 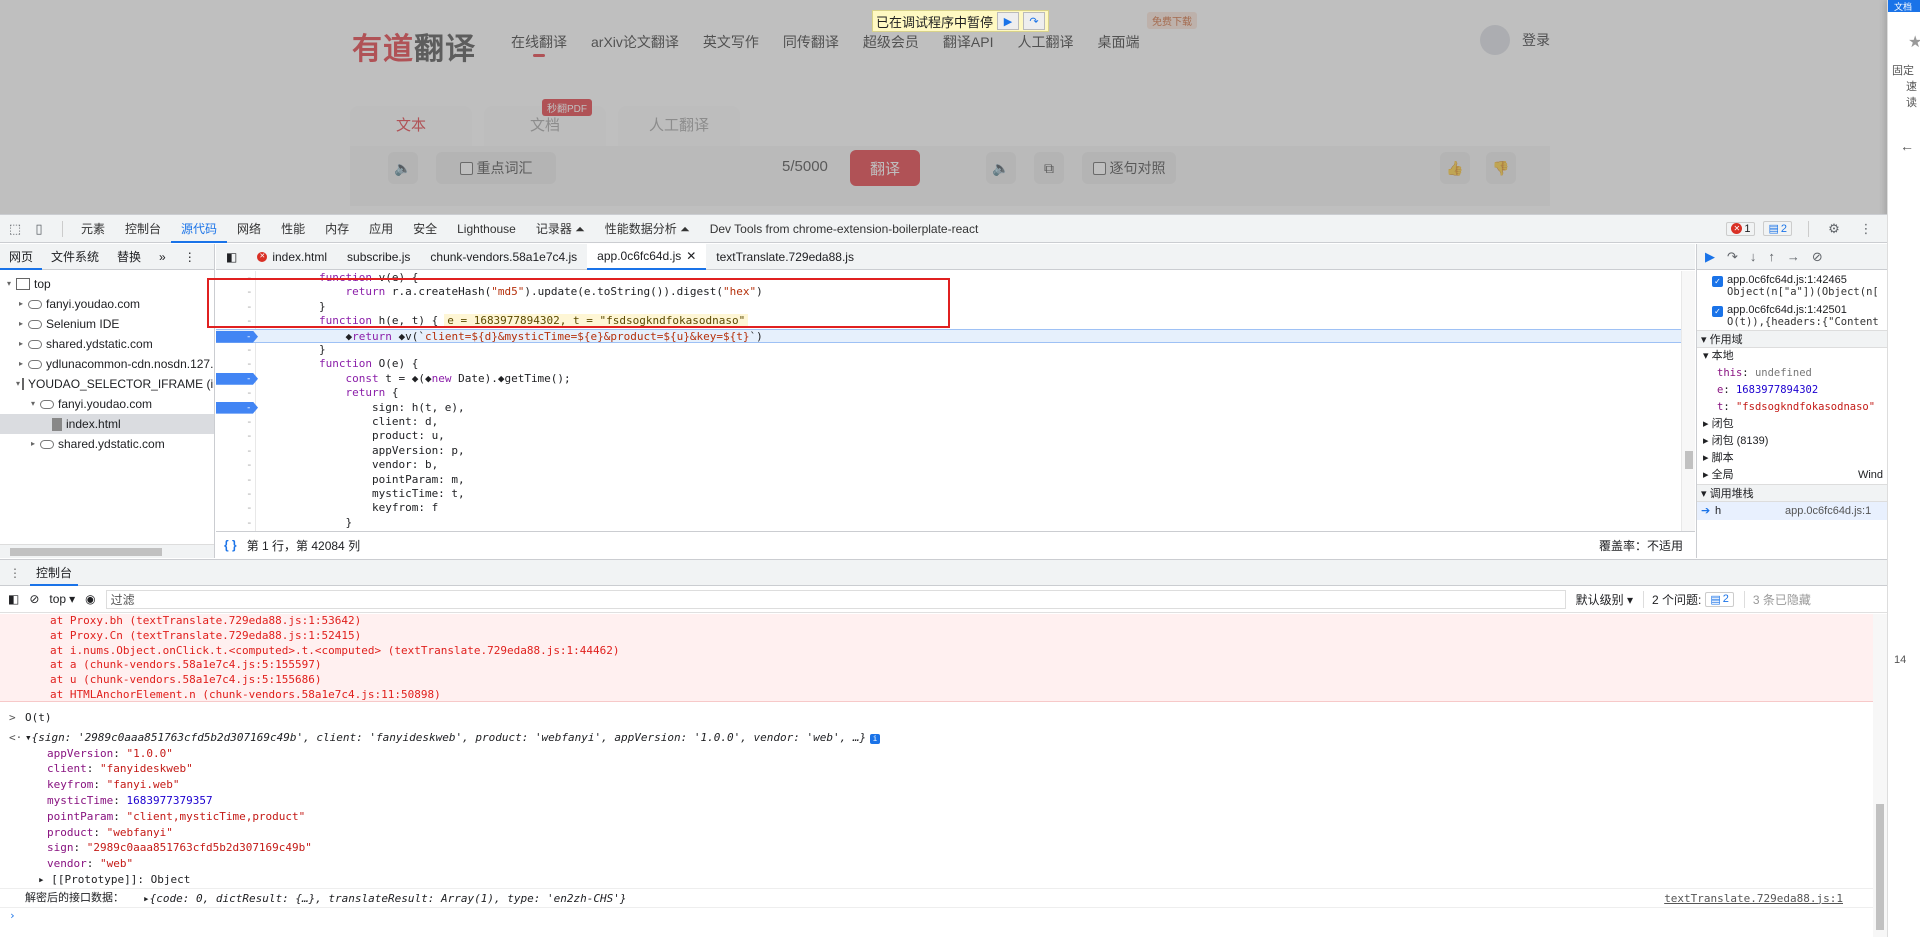 I want to click on file-tab-subscribe: subscribe.js, so click(x=378, y=257).